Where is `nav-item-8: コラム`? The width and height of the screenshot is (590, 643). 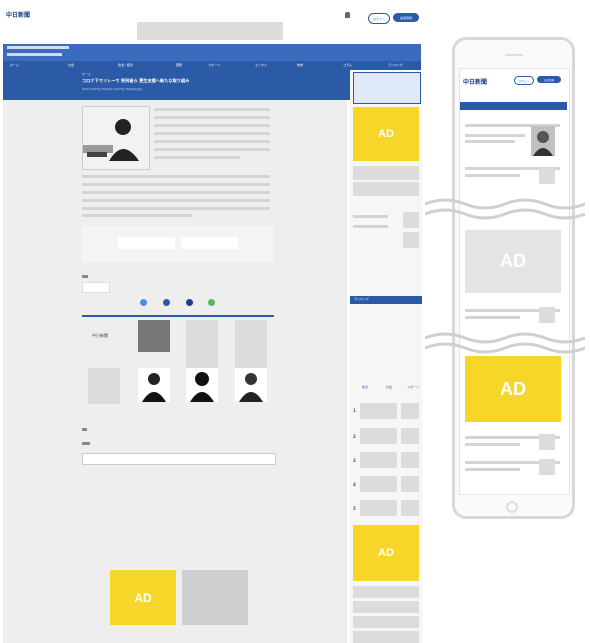
nav-item-8: コラム is located at coordinates (347, 65).